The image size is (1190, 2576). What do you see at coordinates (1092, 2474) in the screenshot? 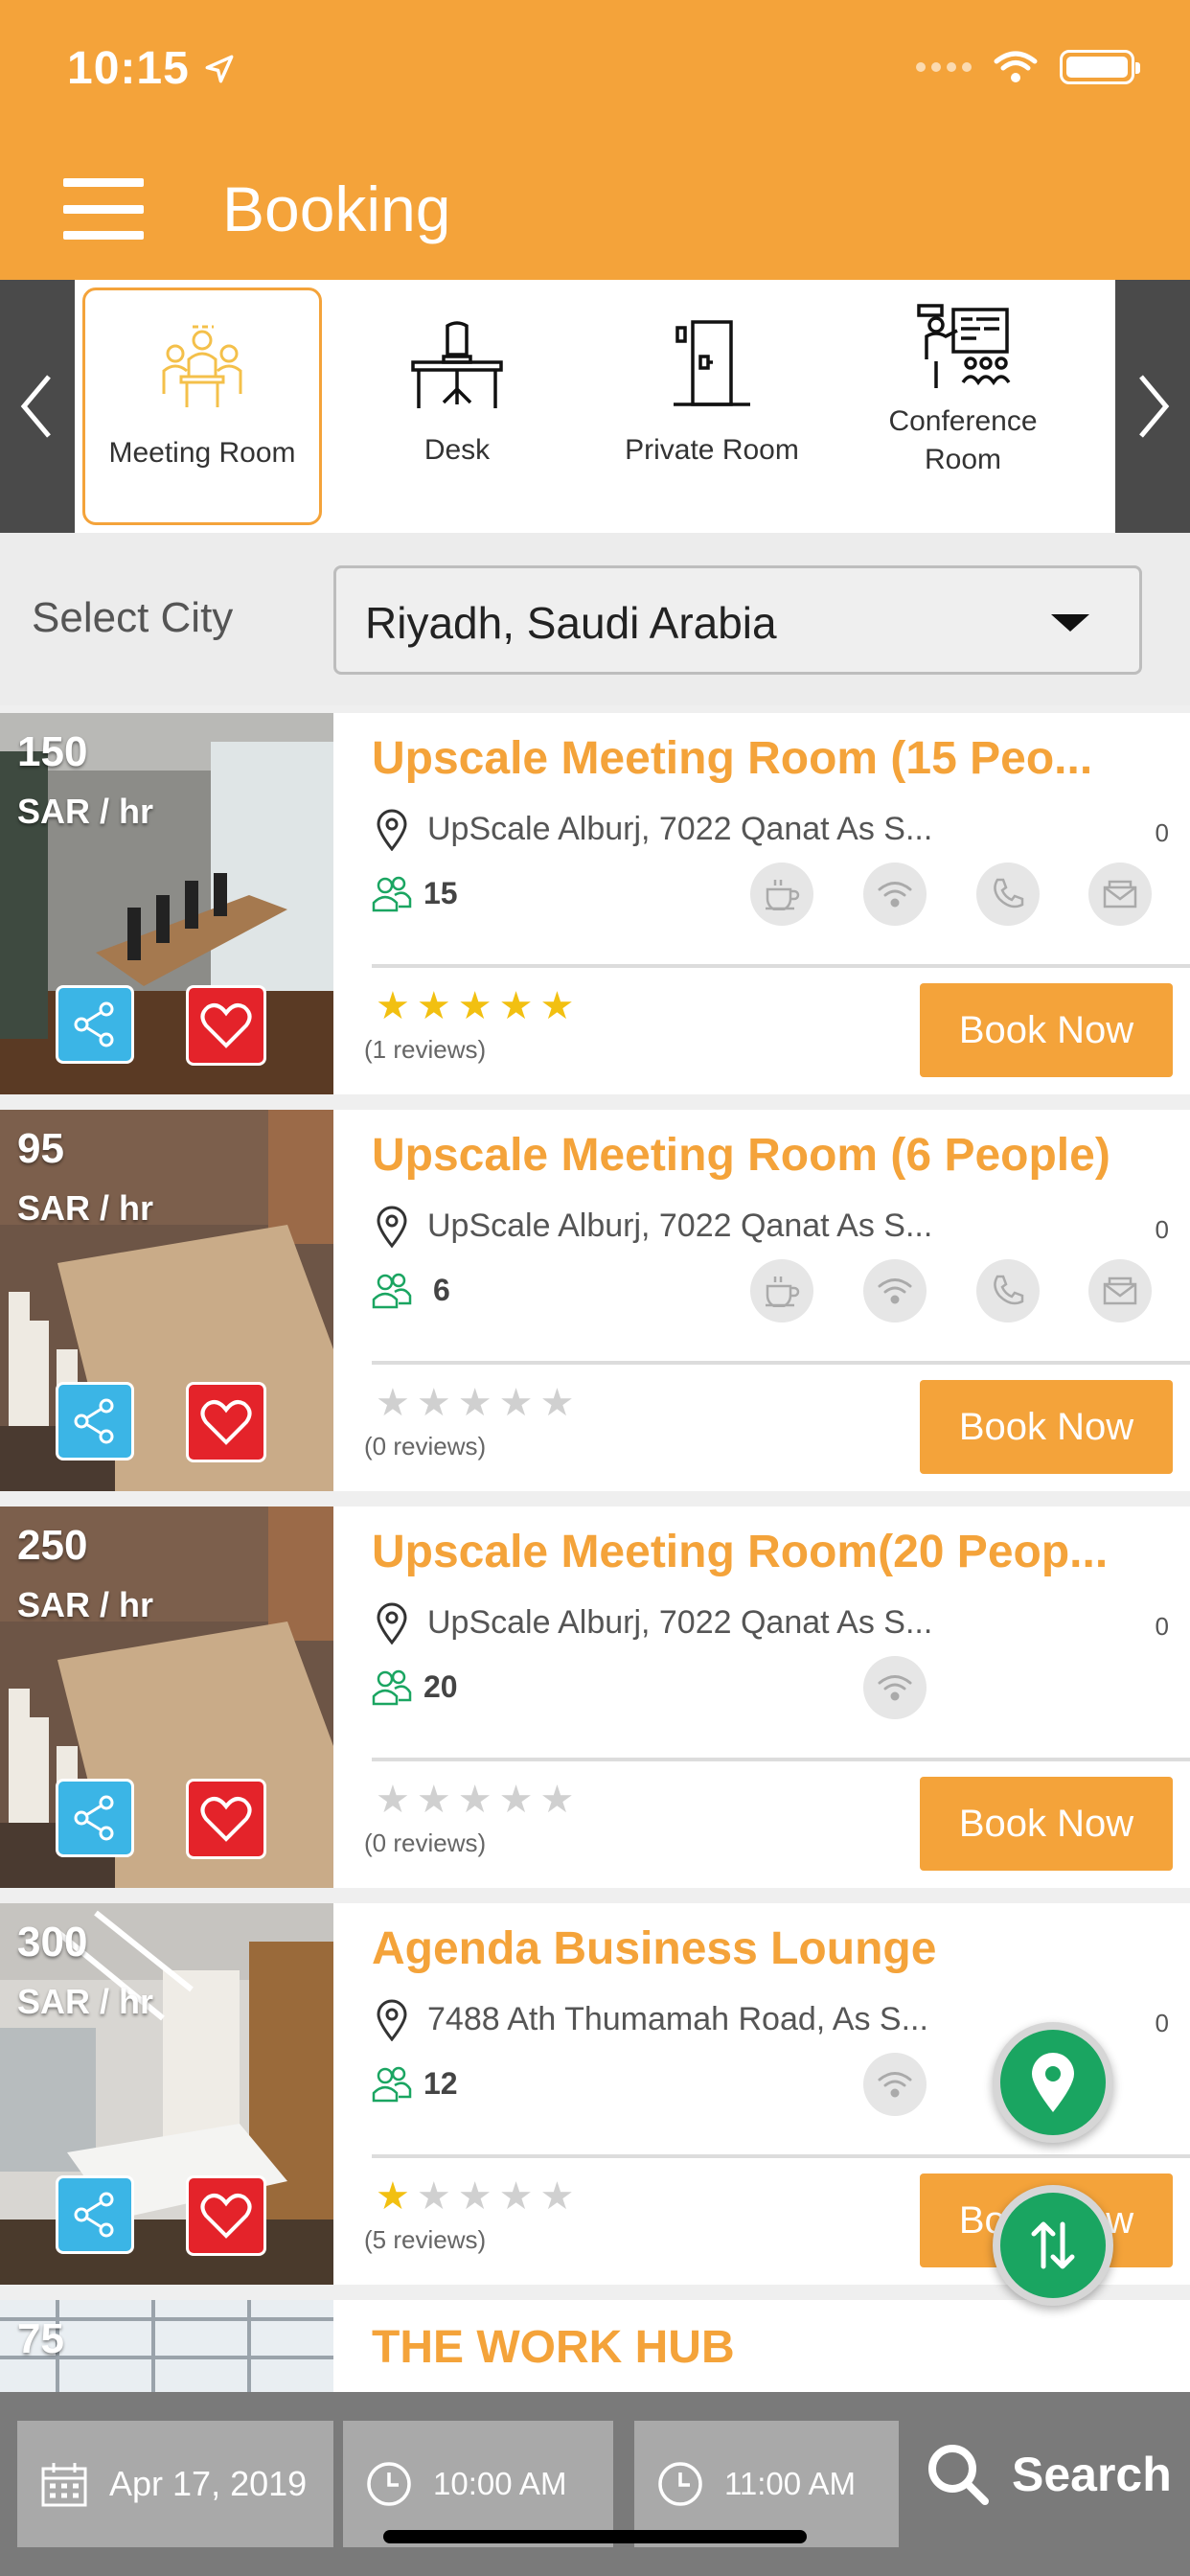
I see `search-label: Search` at bounding box center [1092, 2474].